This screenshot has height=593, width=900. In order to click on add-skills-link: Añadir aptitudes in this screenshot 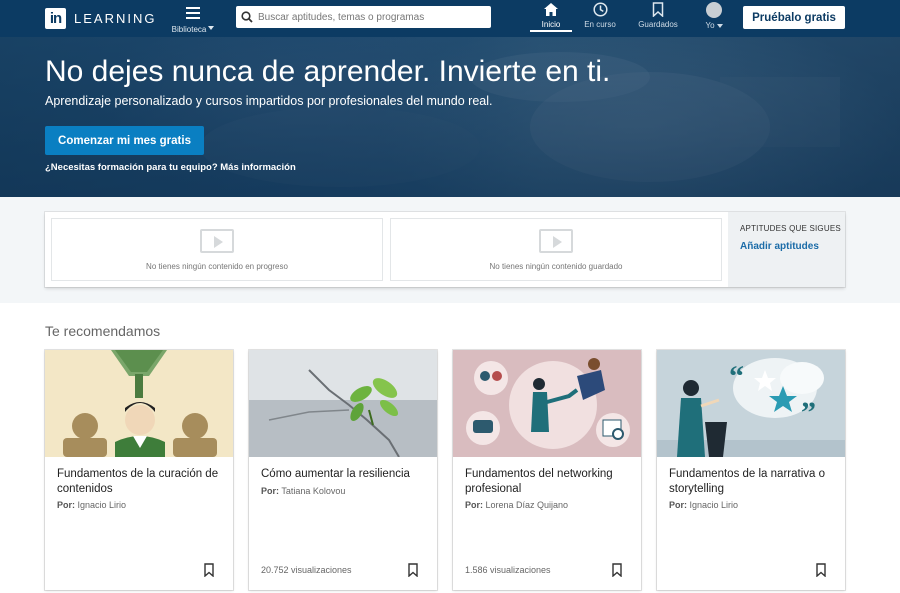, I will do `click(792, 246)`.